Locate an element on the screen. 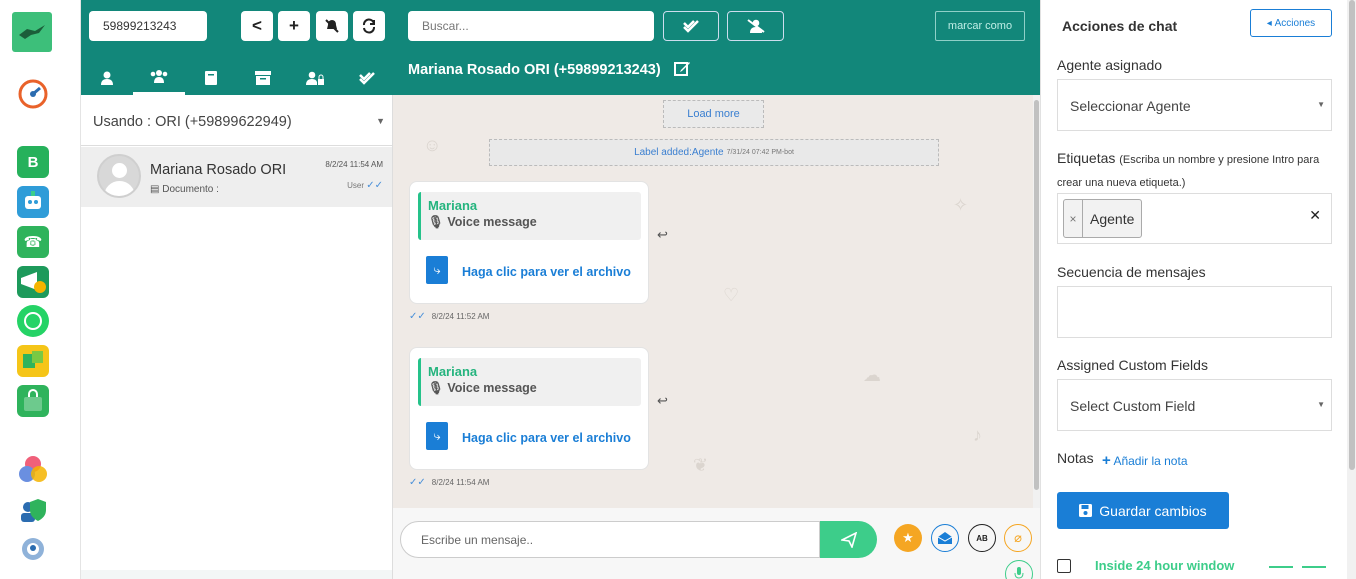 The image size is (1356, 579). conversation-preview: ▤ Documento : is located at coordinates (184, 189).